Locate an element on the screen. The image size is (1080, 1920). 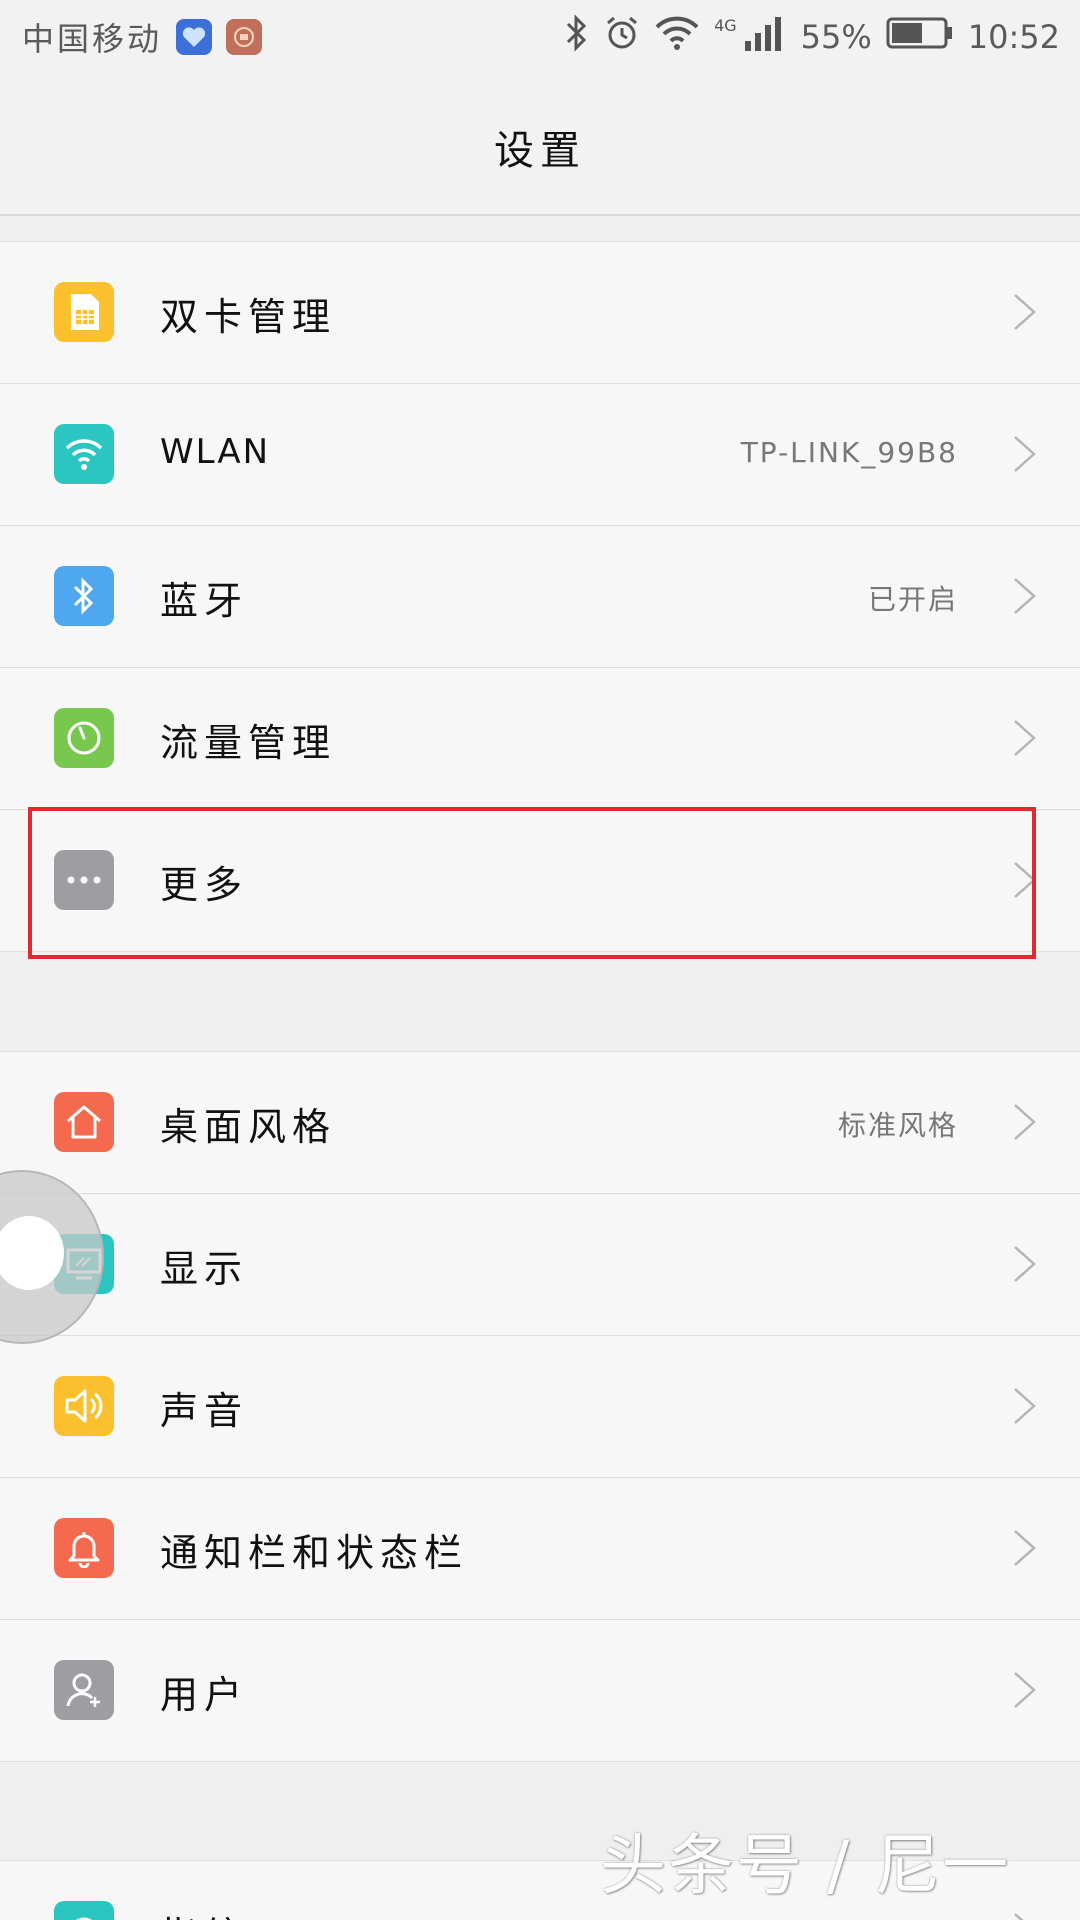
user-icon is located at coordinates (84, 1690).